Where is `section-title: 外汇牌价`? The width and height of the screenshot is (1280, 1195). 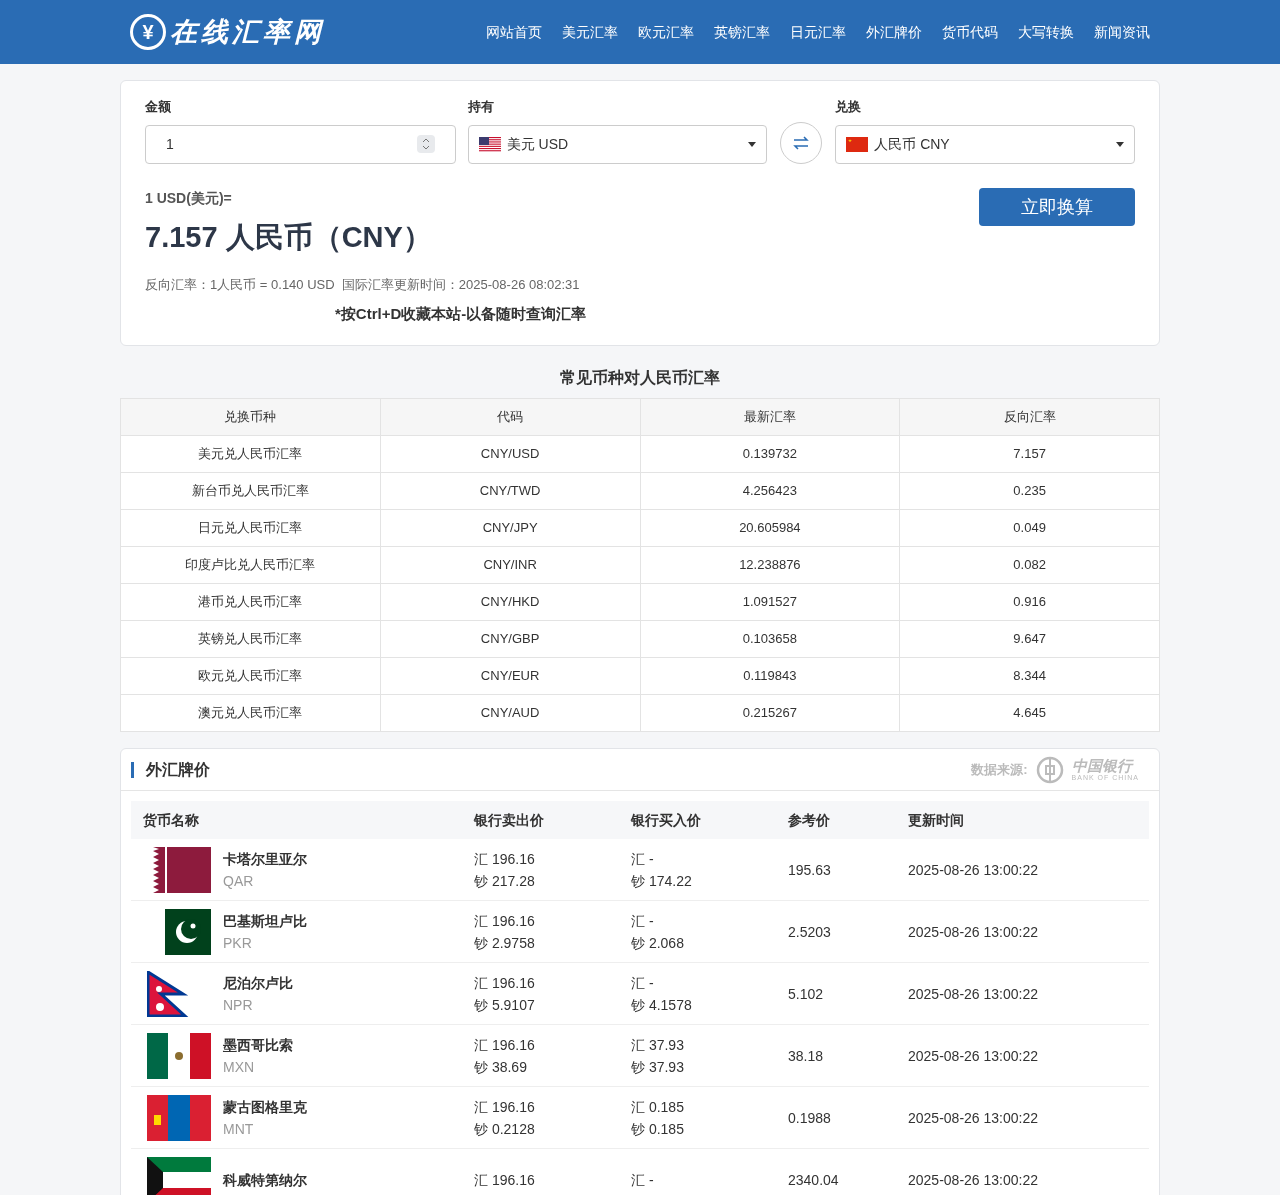 section-title: 外汇牌价 is located at coordinates (178, 769).